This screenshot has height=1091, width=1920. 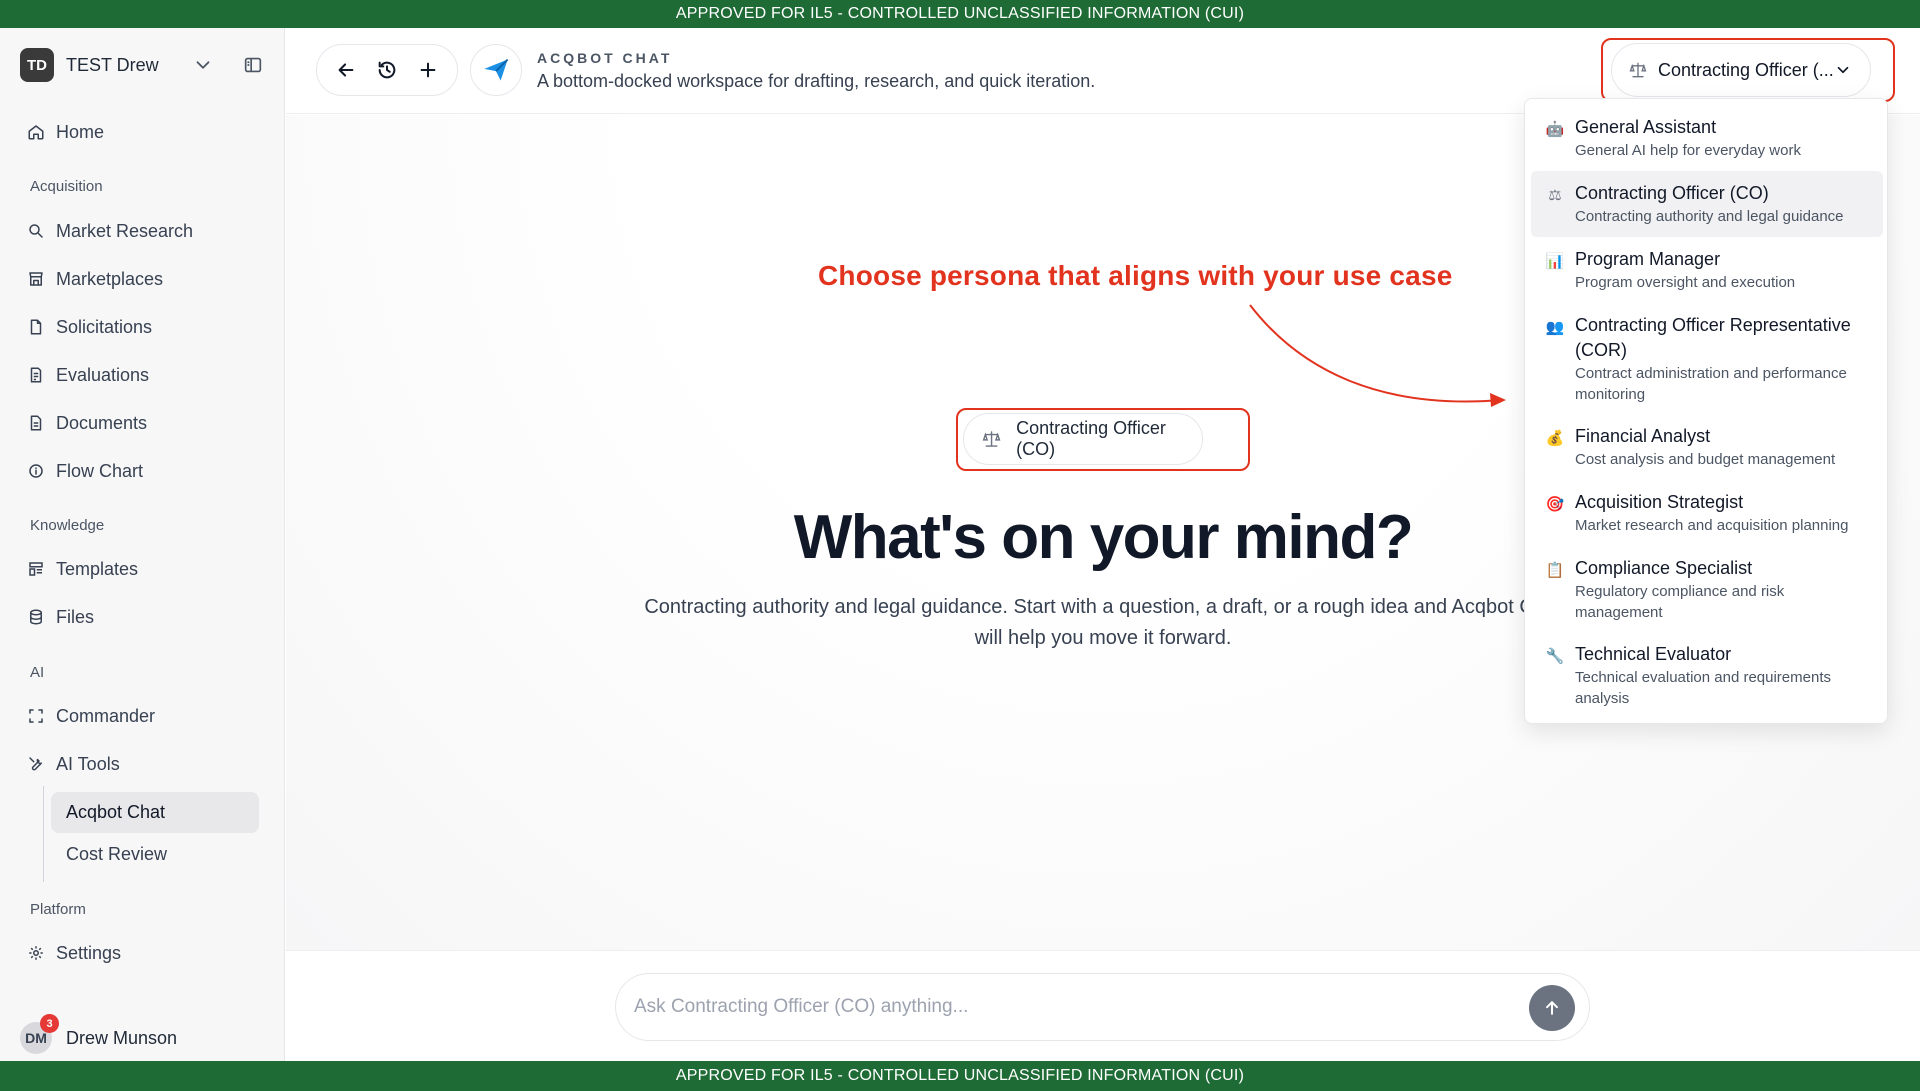 What do you see at coordinates (38, 569) in the screenshot?
I see `templates-icon` at bounding box center [38, 569].